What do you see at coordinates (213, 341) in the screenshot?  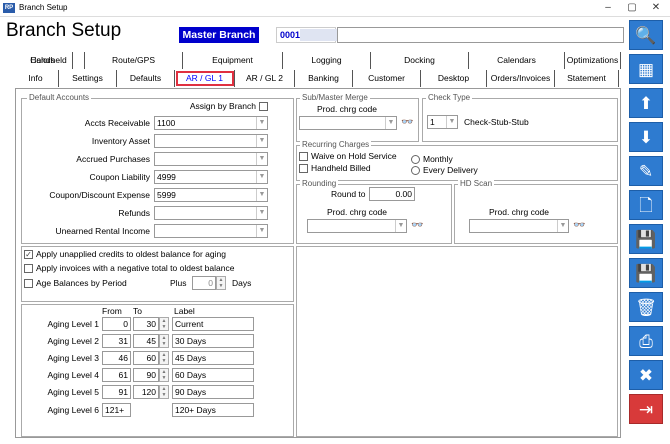 I see `aging-label-input: 30 Days` at bounding box center [213, 341].